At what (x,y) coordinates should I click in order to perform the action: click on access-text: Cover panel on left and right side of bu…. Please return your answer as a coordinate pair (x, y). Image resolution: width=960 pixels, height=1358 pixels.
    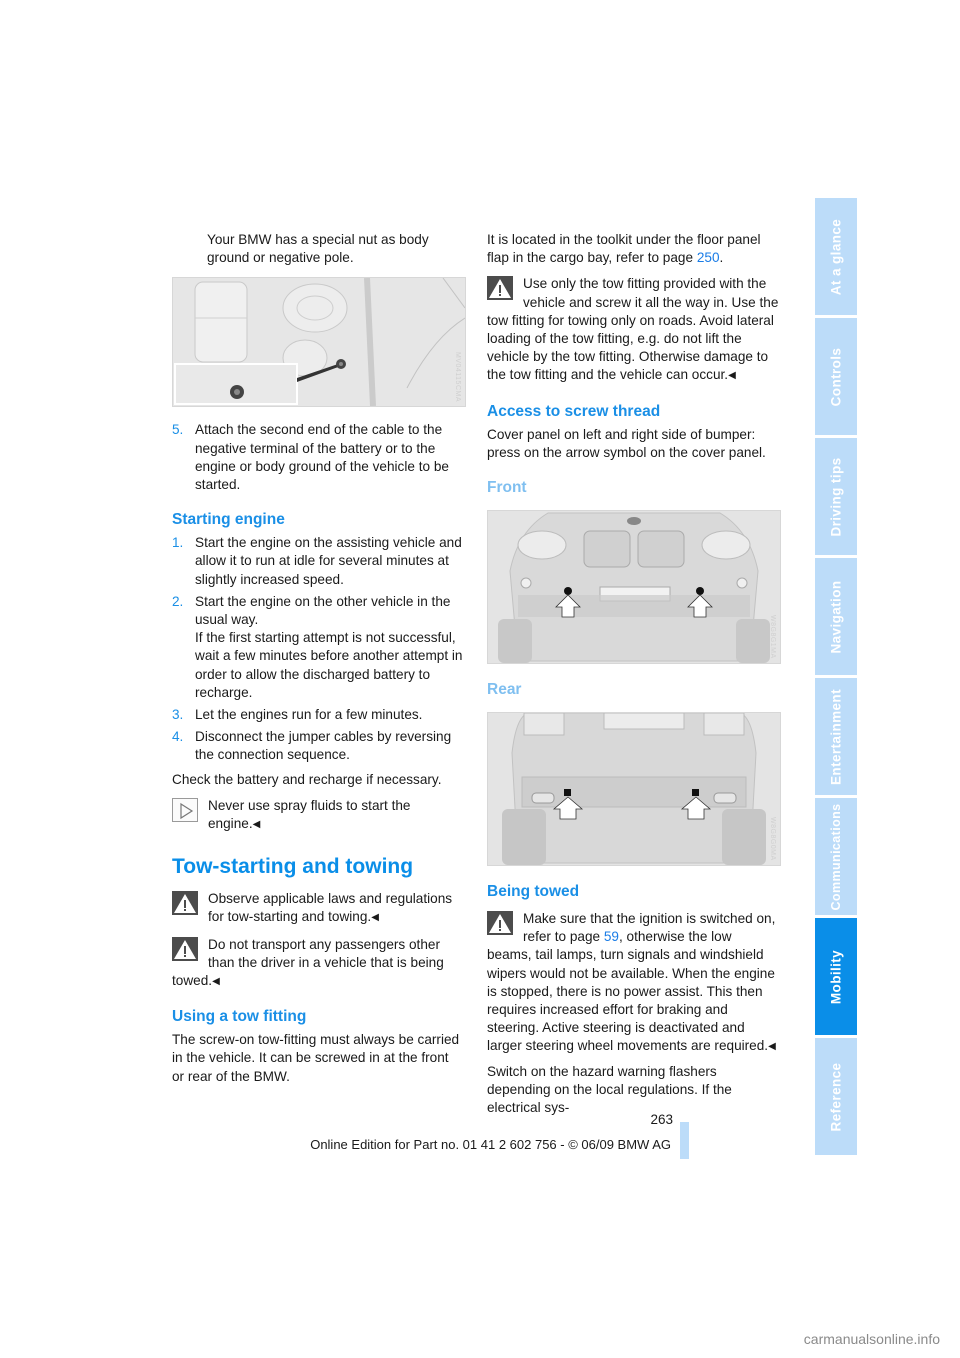
    Looking at the image, I should click on (626, 443).